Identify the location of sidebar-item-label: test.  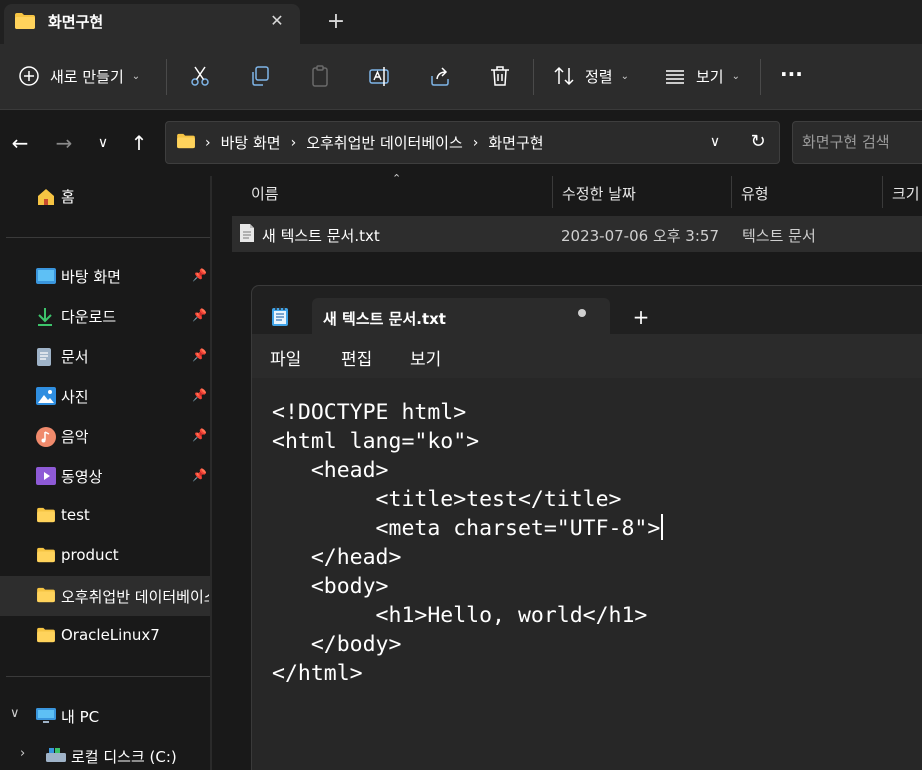
(75, 515).